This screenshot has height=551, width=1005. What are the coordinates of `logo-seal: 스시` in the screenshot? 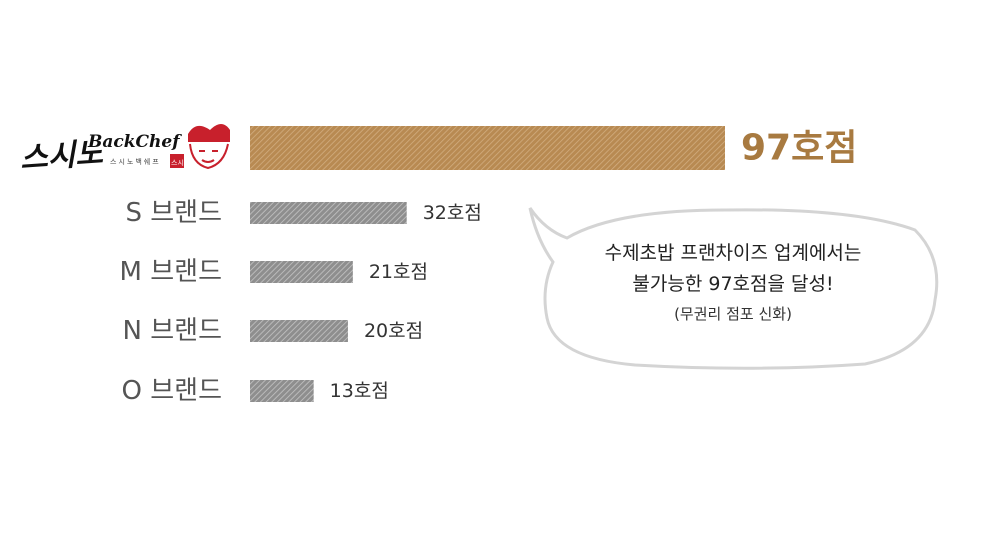 It's located at (177, 161).